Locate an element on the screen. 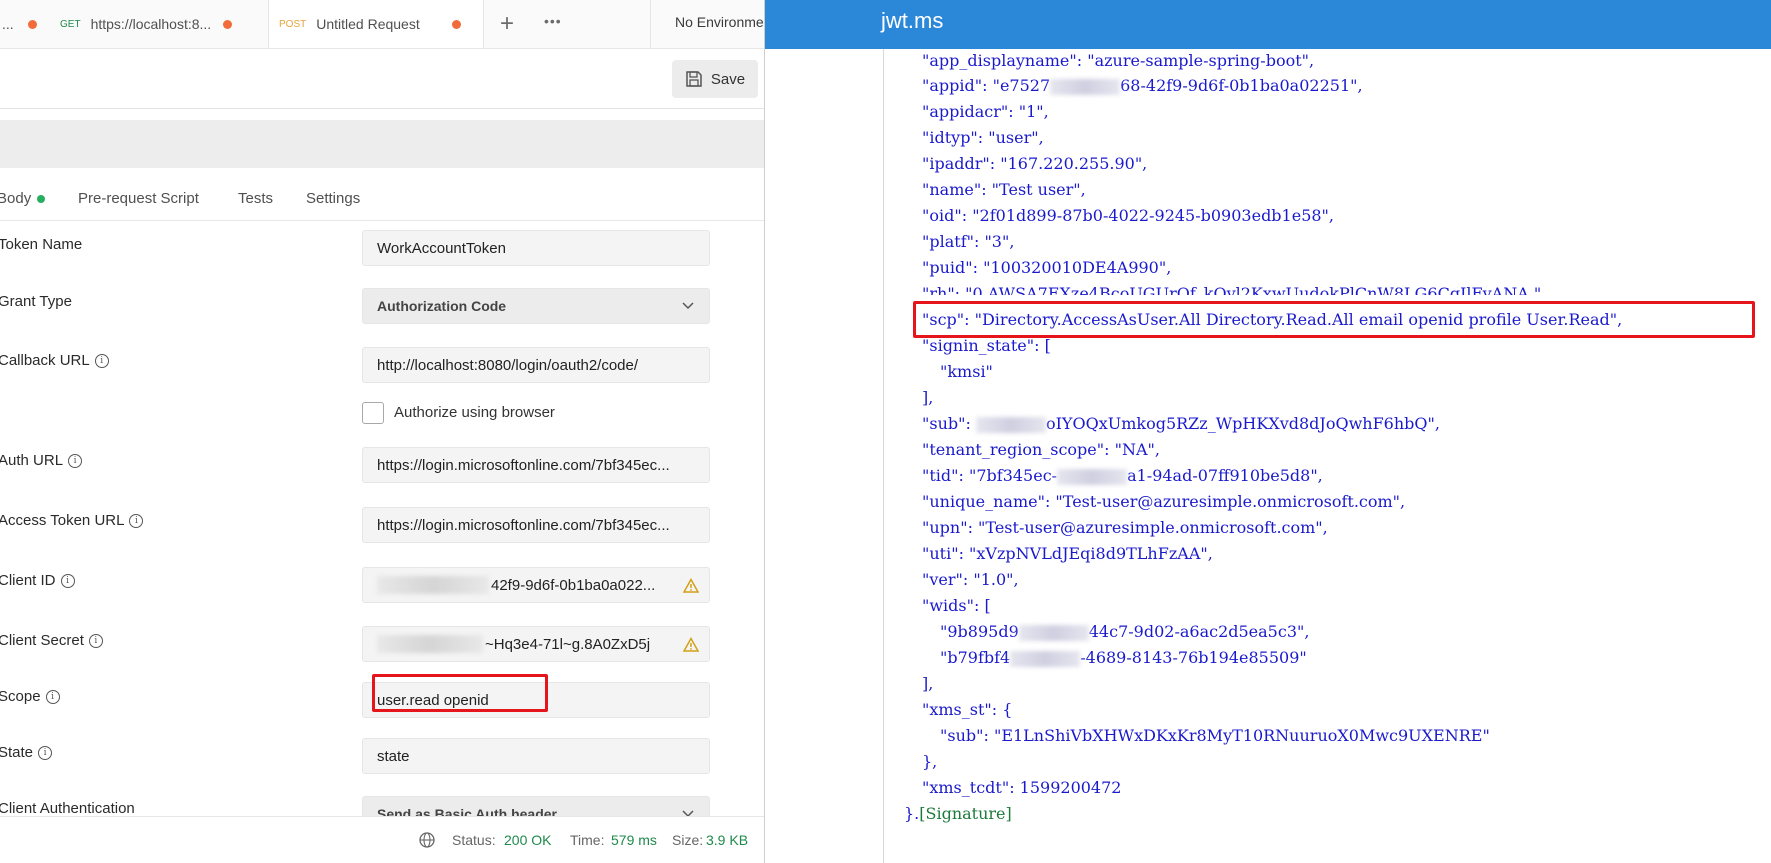 The image size is (1771, 863). label-text: Access Token URL is located at coordinates (62, 520).